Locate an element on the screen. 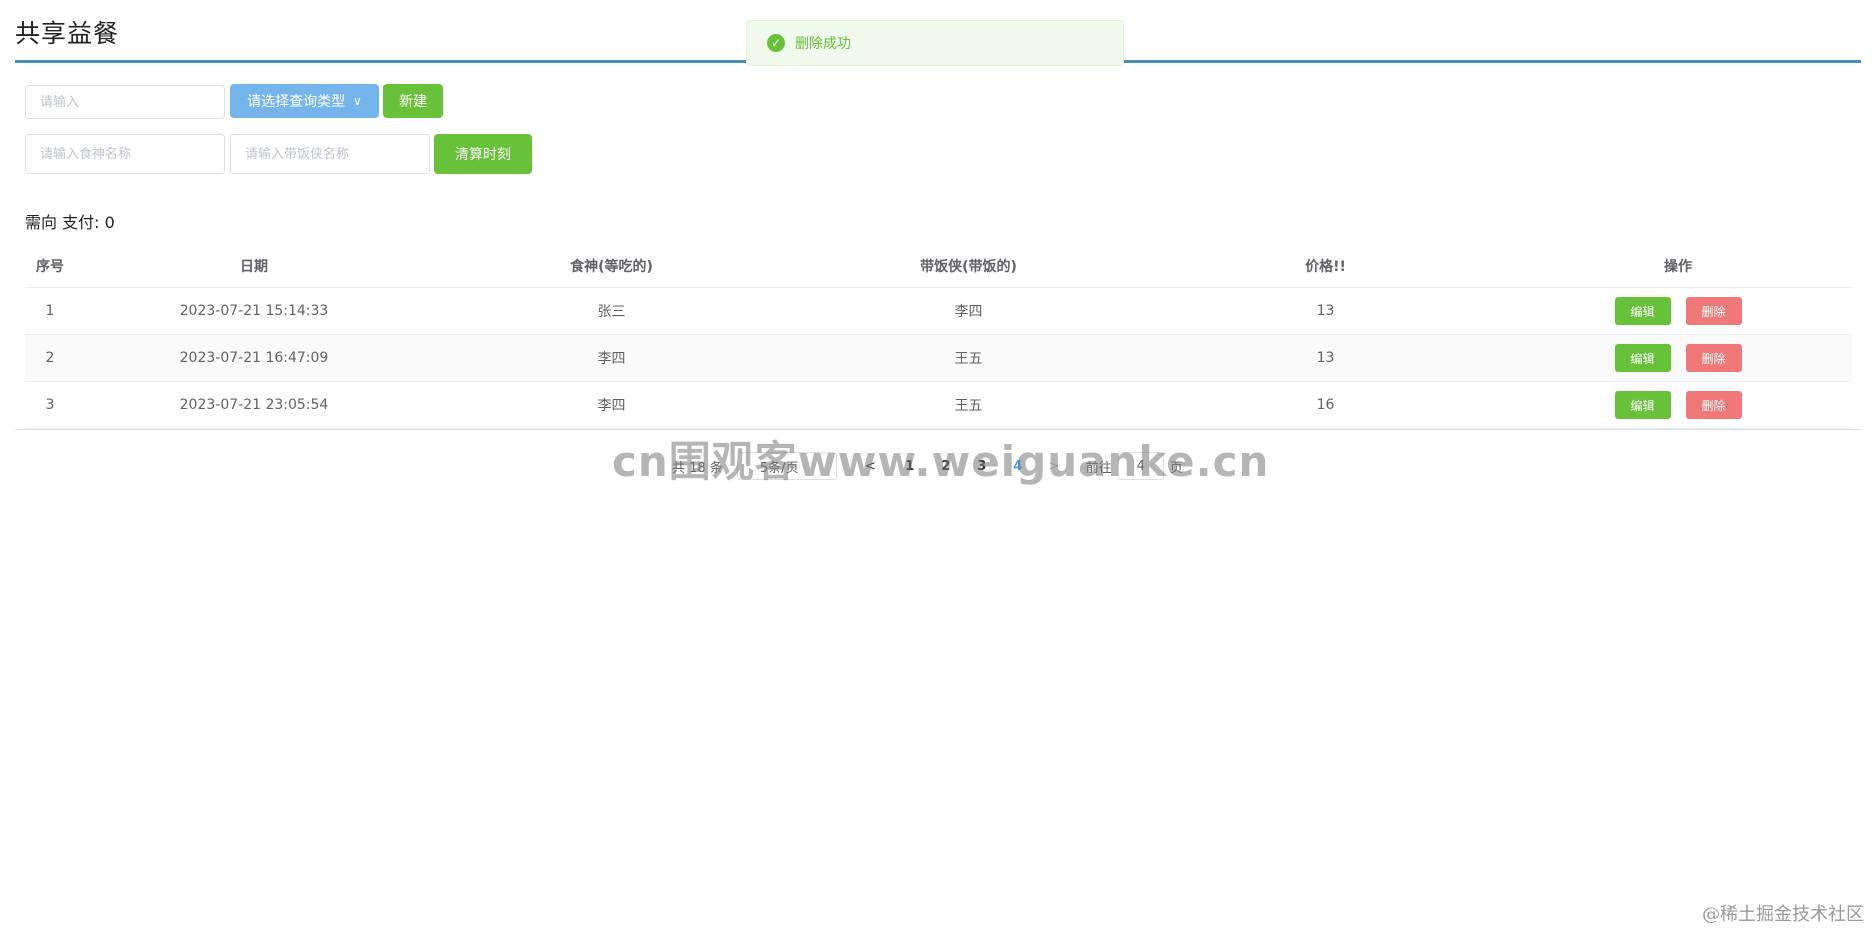 The image size is (1872, 932). table-header-row: 序号 日期 食神(等吃的) 带饭侠(带饭的) 价格!! 操作 is located at coordinates (938, 266).